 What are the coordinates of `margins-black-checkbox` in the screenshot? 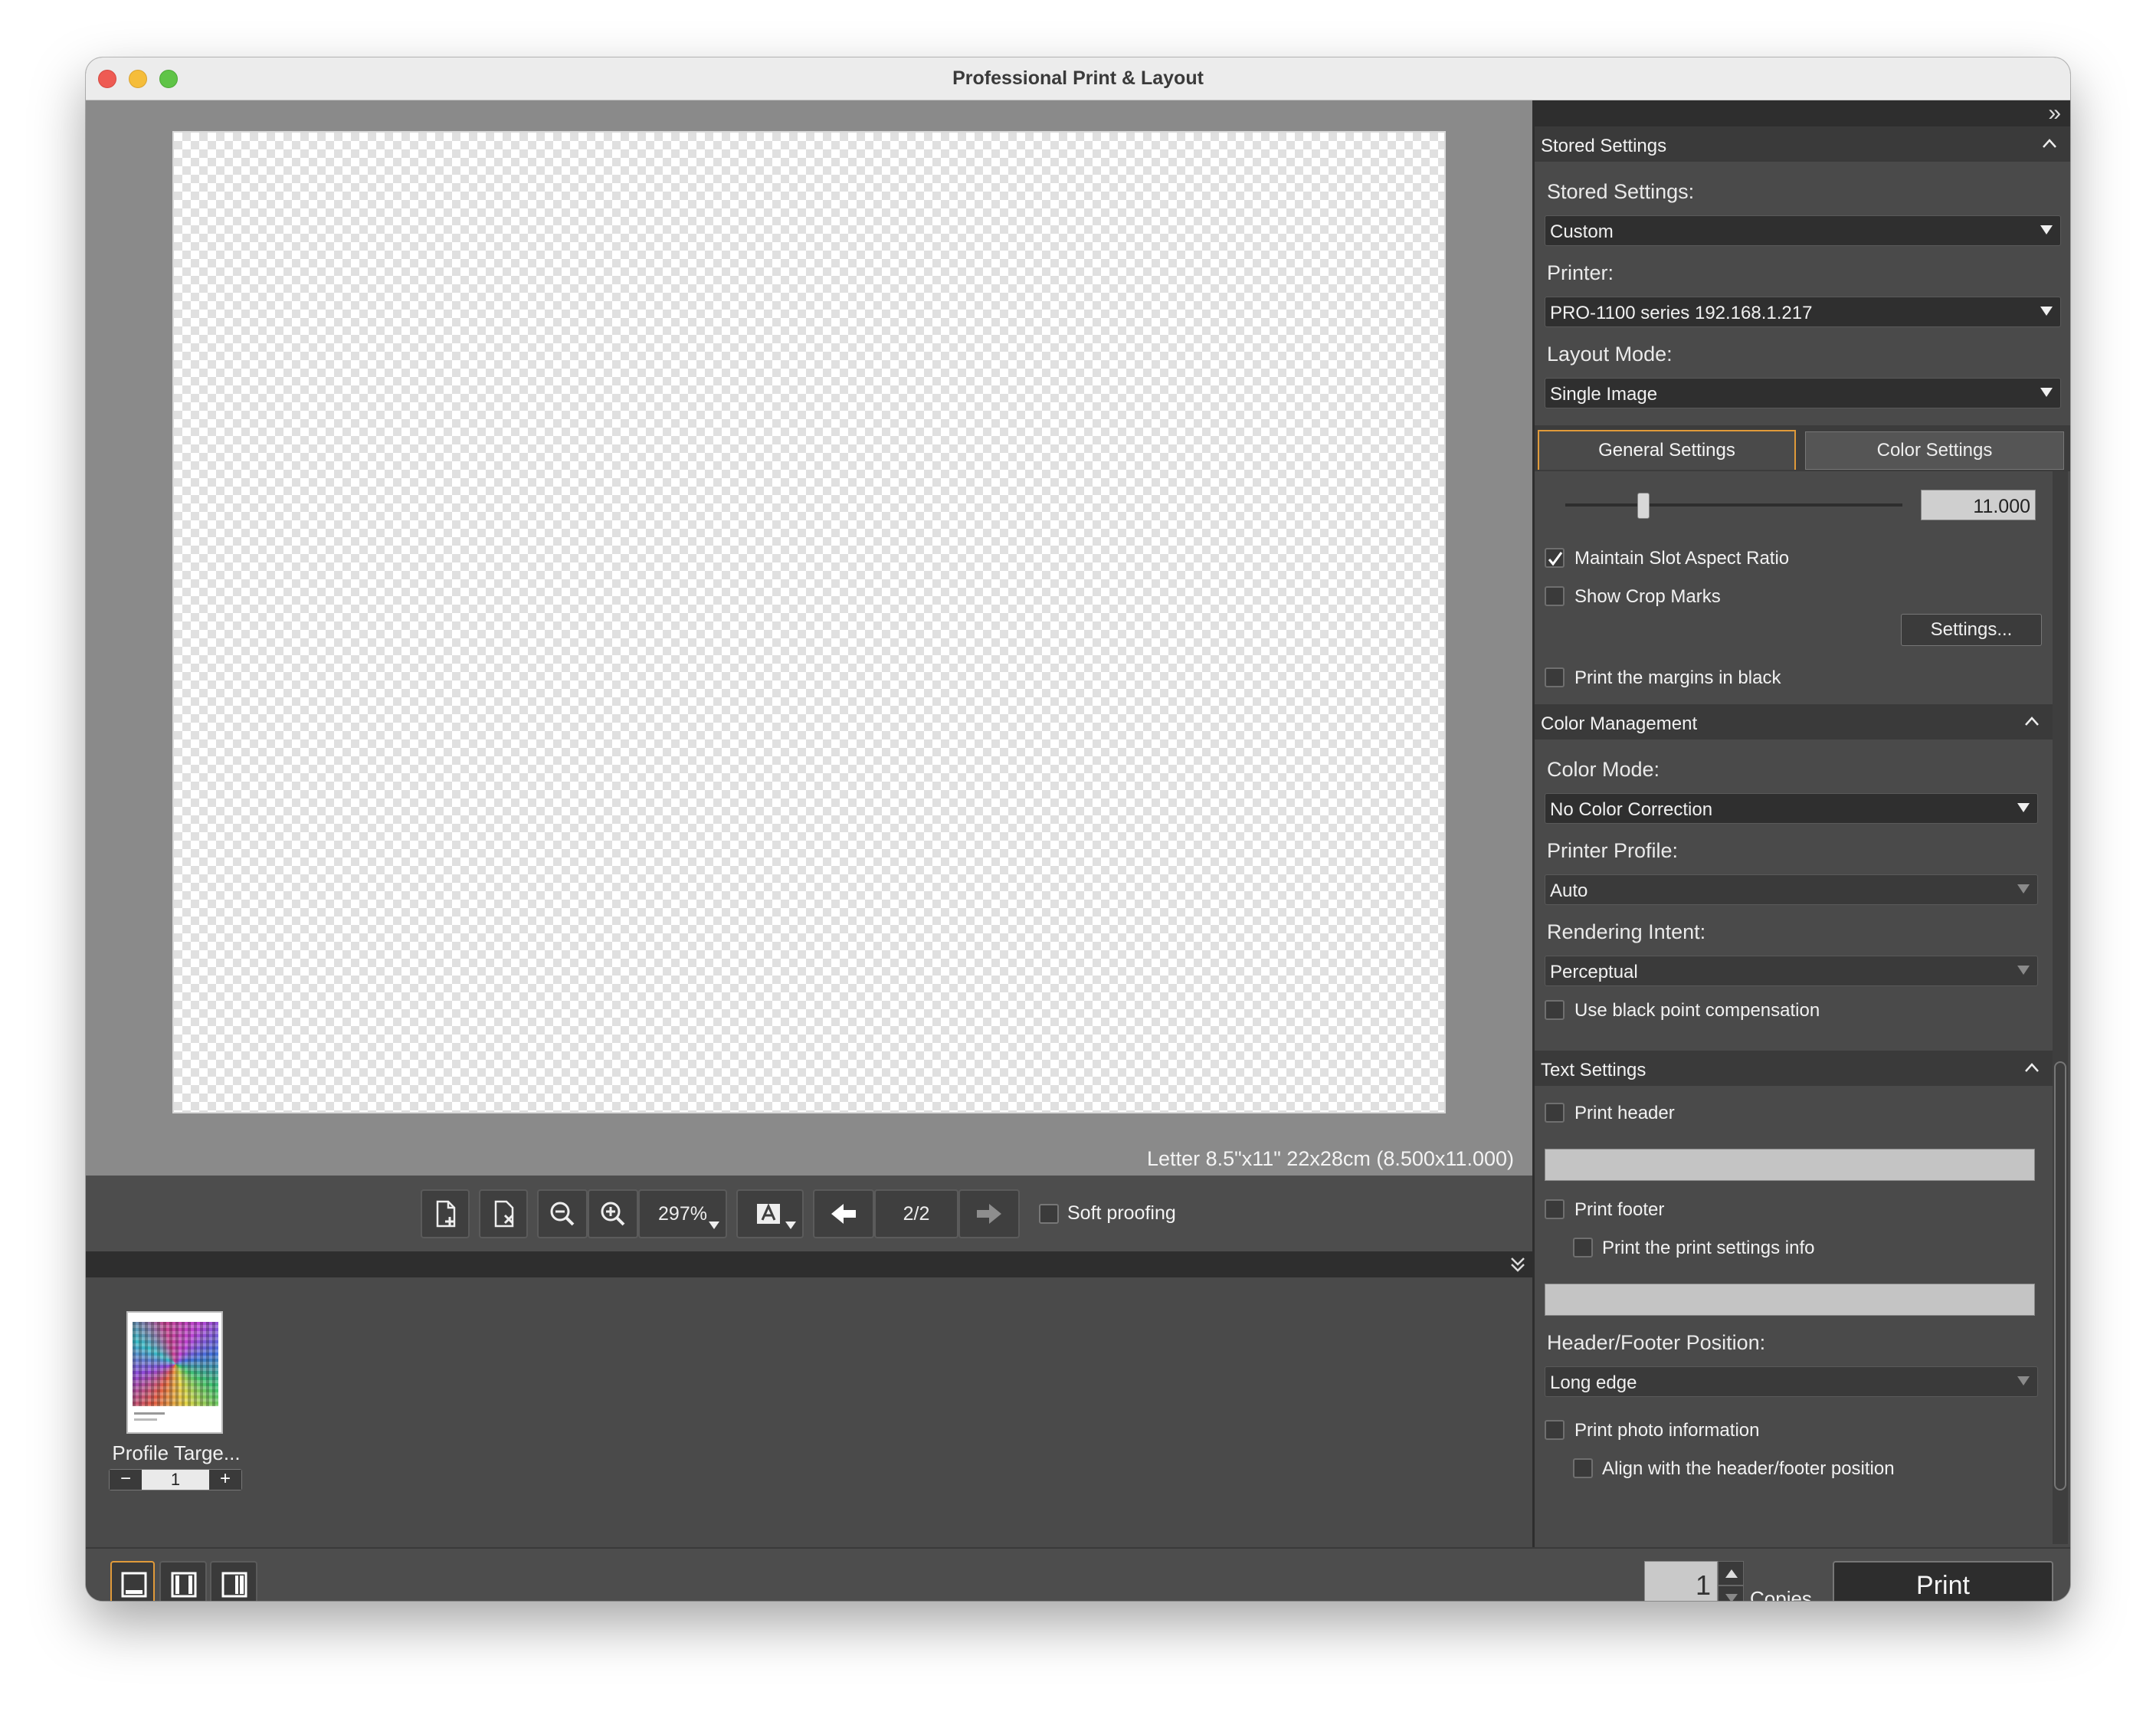 It's located at (1555, 677).